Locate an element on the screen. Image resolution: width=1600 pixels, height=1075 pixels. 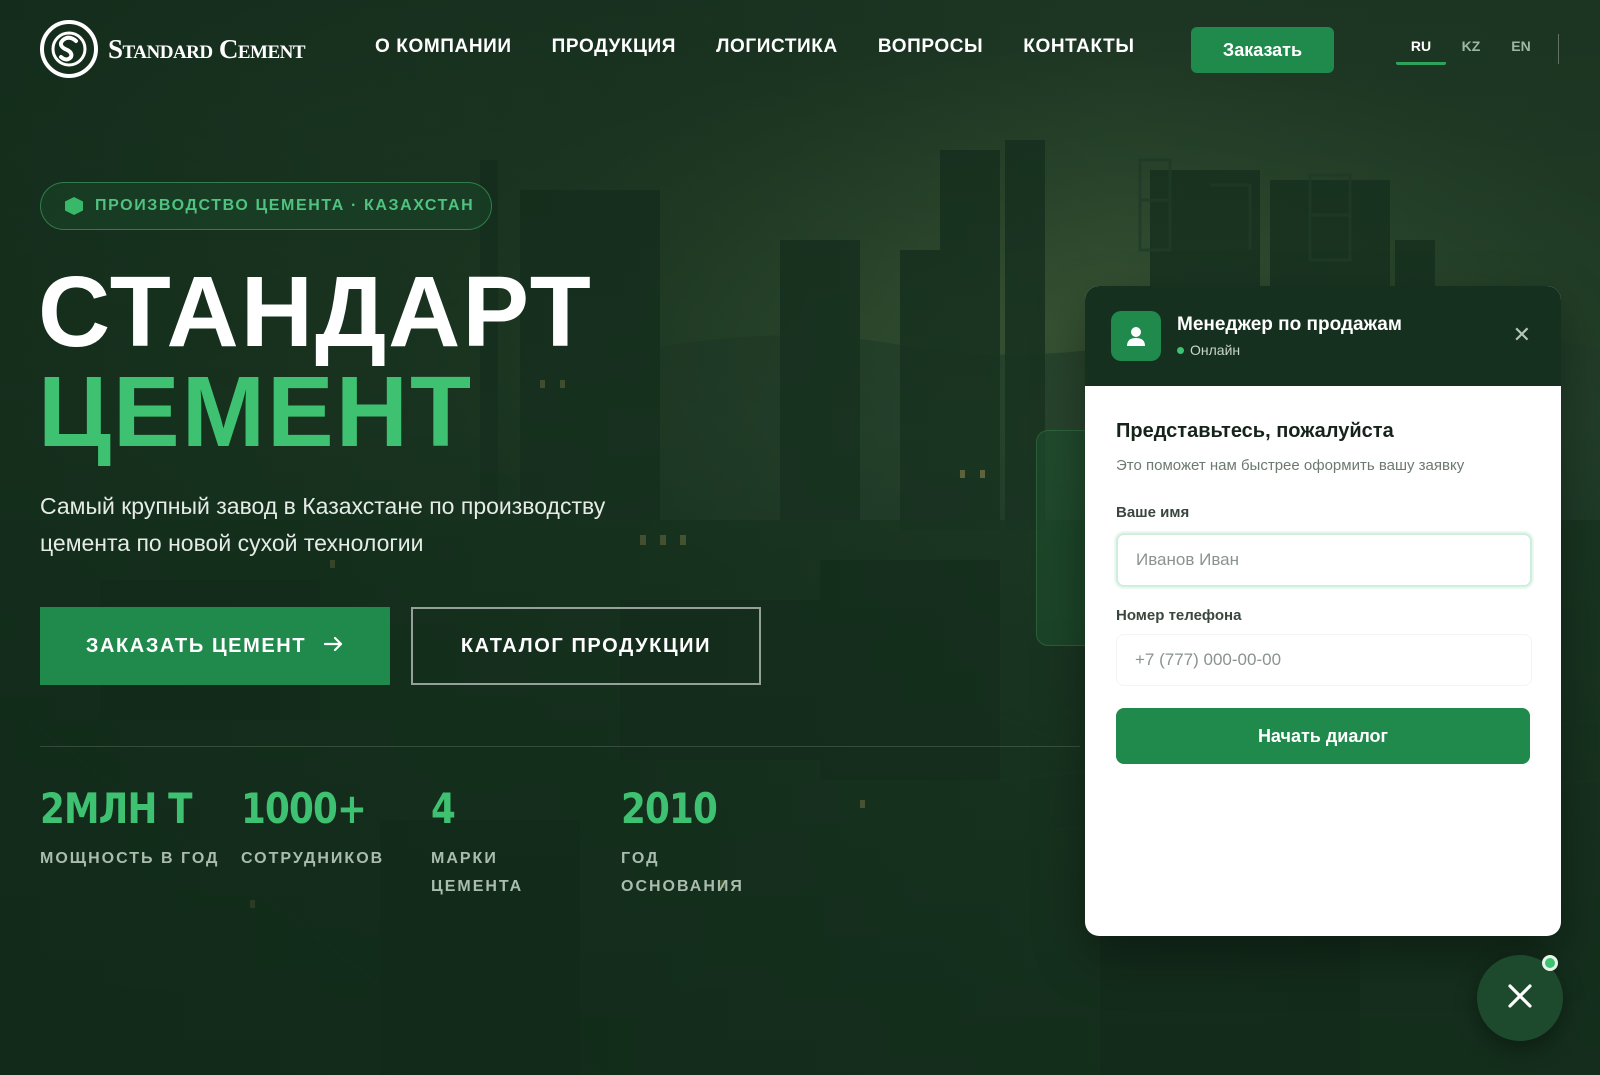
name-input is located at coordinates (1324, 560).